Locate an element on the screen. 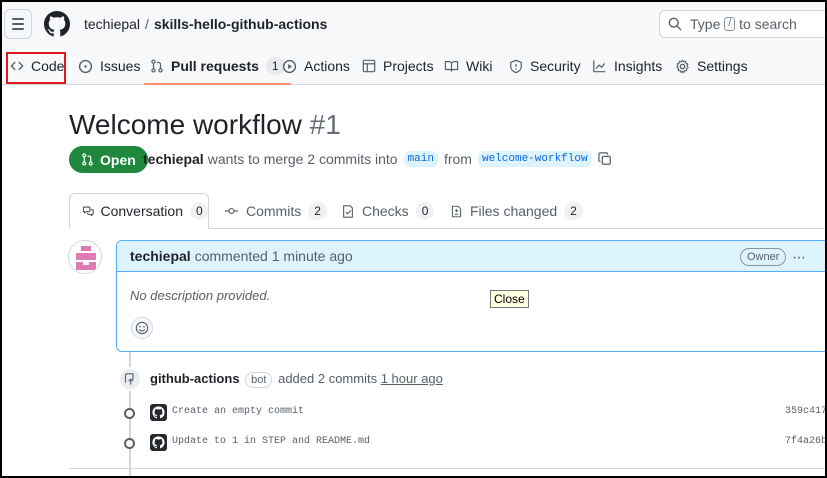 This screenshot has height=478, width=827. shield-icon is located at coordinates (516, 66).